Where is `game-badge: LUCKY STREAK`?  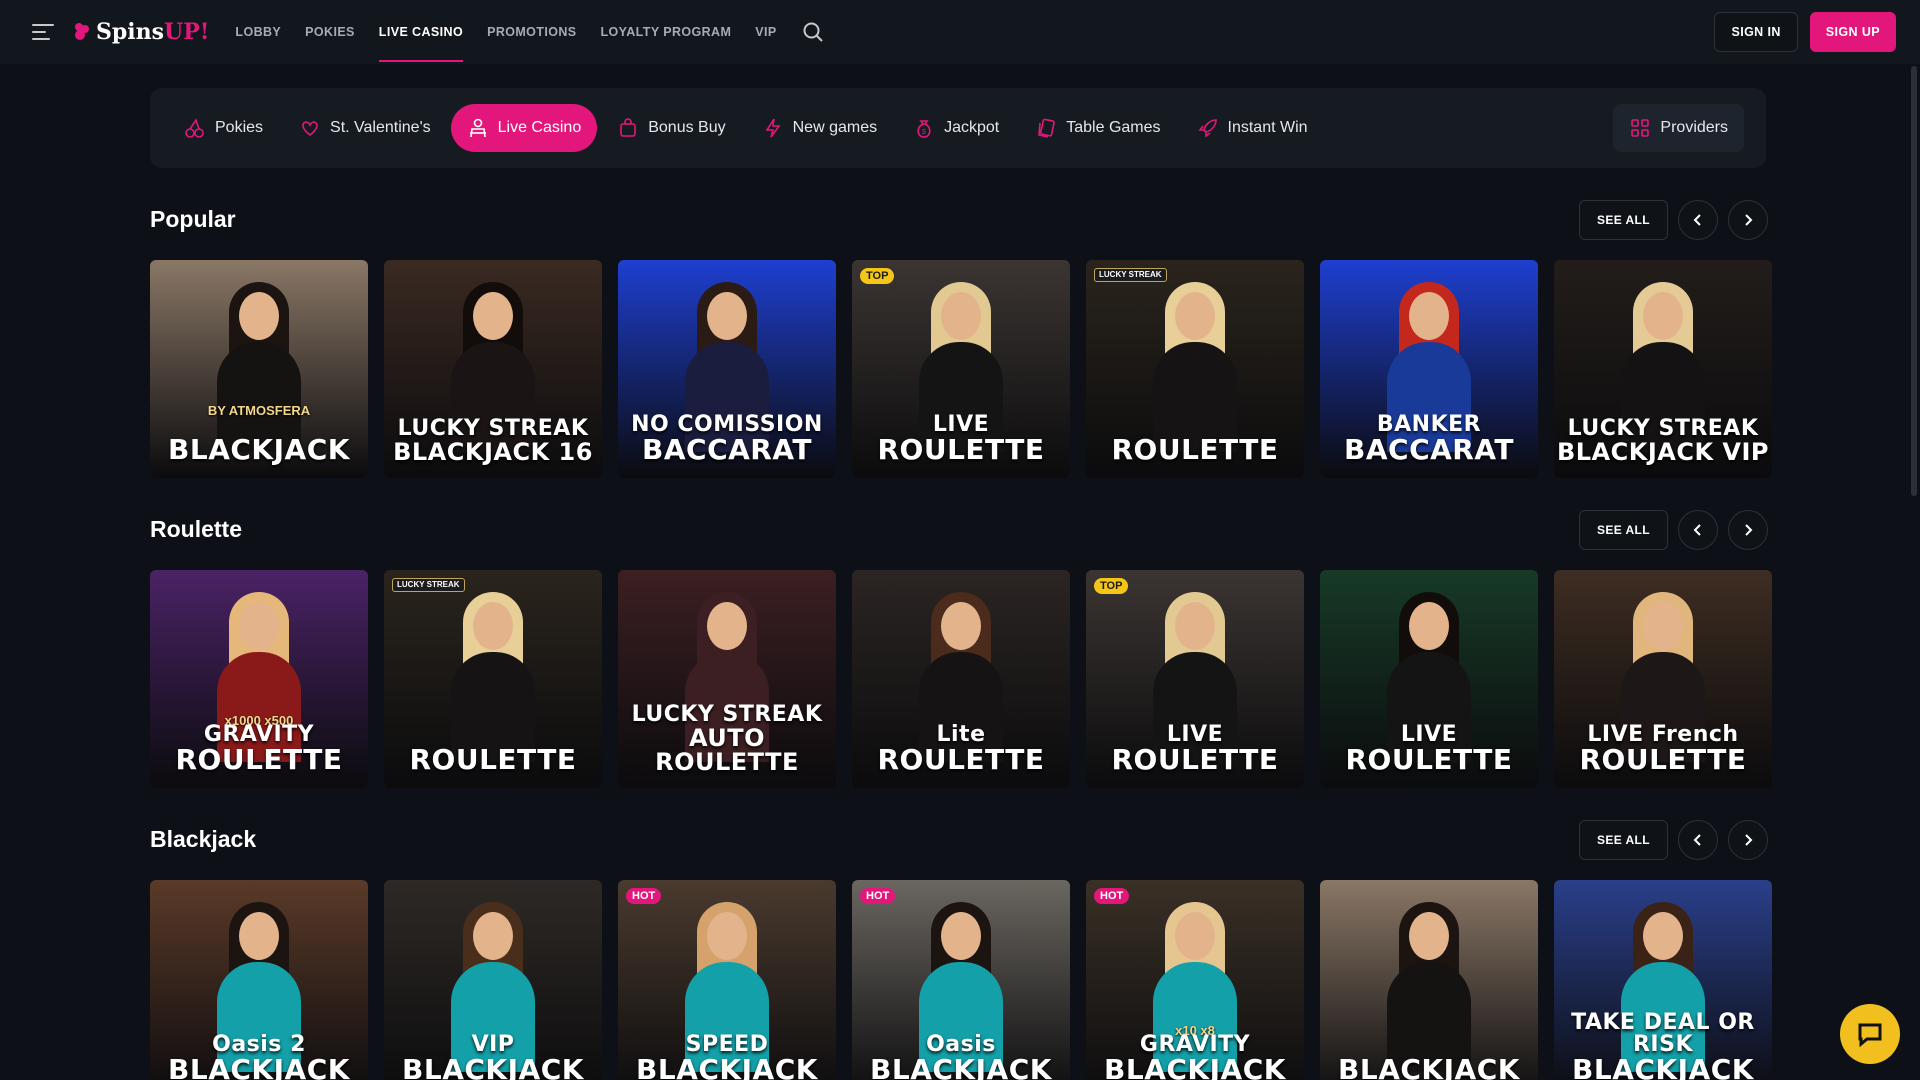 game-badge: LUCKY STREAK is located at coordinates (428, 585).